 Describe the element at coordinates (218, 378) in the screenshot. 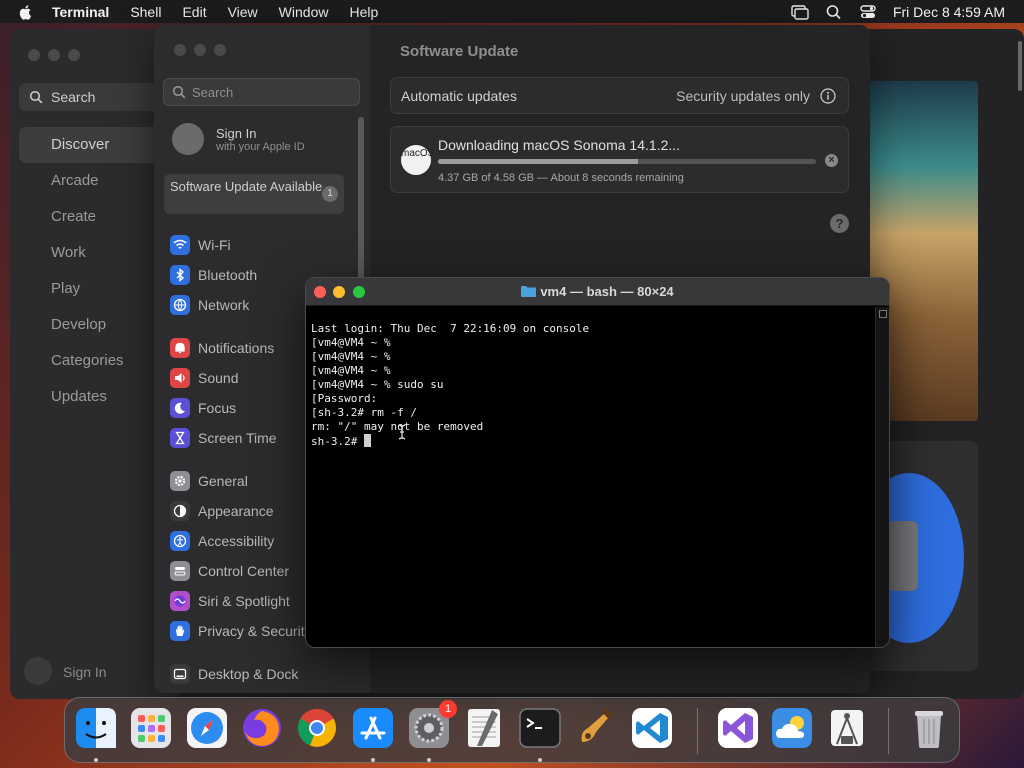

I see `sidebar-item-label: Sound` at that location.